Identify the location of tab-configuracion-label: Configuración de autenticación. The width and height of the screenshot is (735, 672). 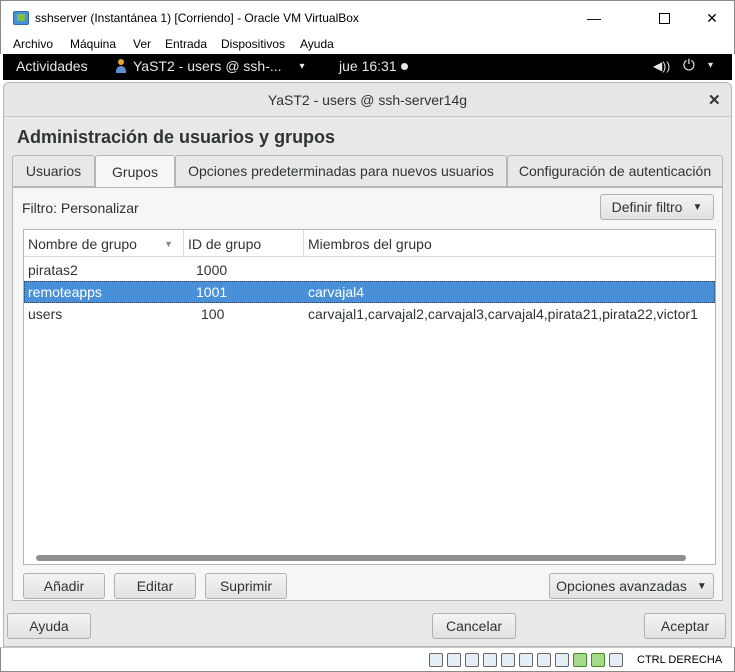
(615, 171).